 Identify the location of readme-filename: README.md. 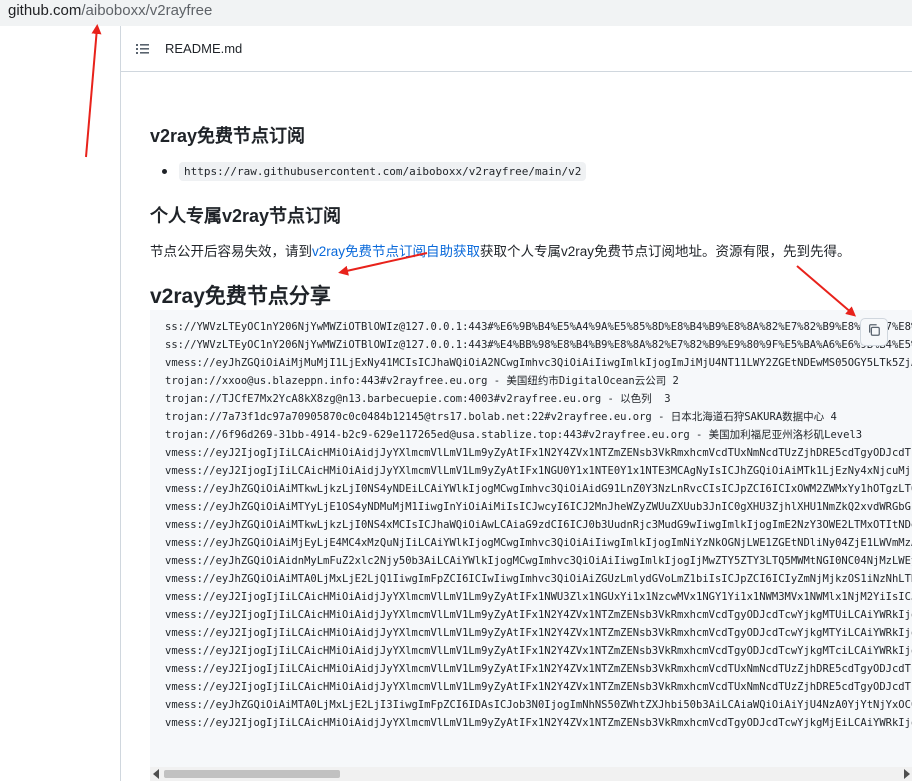
(204, 48).